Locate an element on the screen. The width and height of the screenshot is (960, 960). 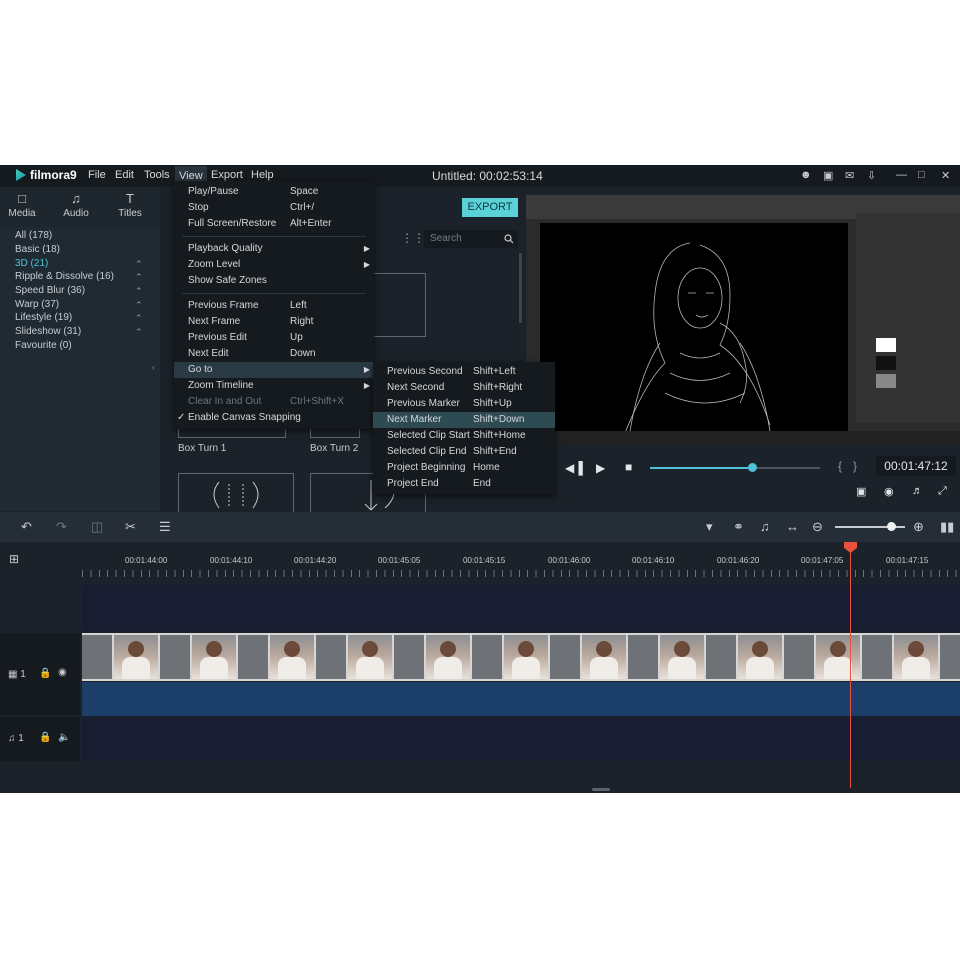
menu-selected-clip-end: Selected Clip End Shift+End is located at coordinates (464, 452).